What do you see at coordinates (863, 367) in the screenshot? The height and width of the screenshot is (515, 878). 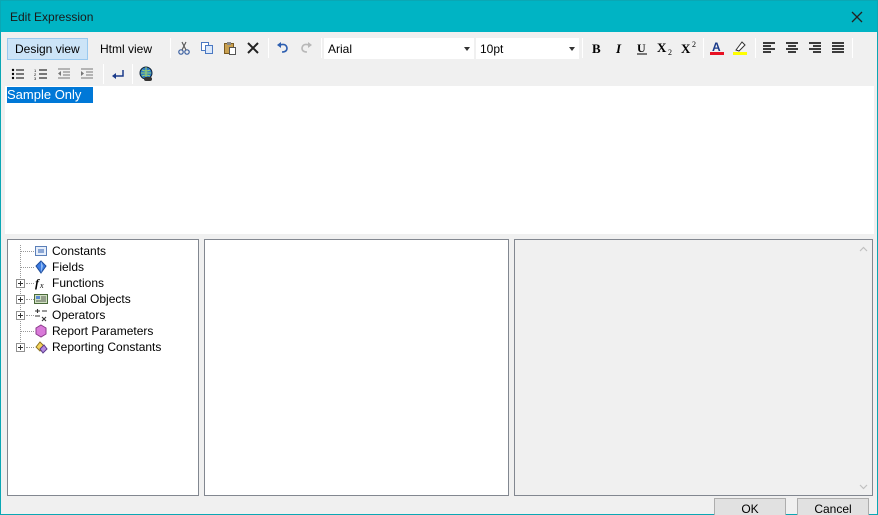 I see `vertical-scrollbar` at bounding box center [863, 367].